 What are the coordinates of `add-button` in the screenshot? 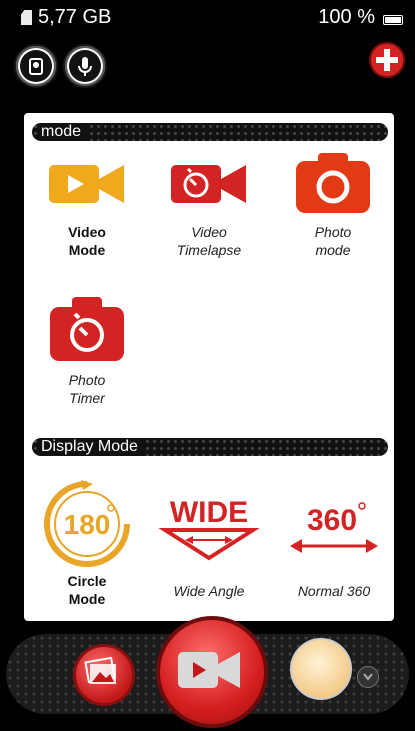 It's located at (387, 60).